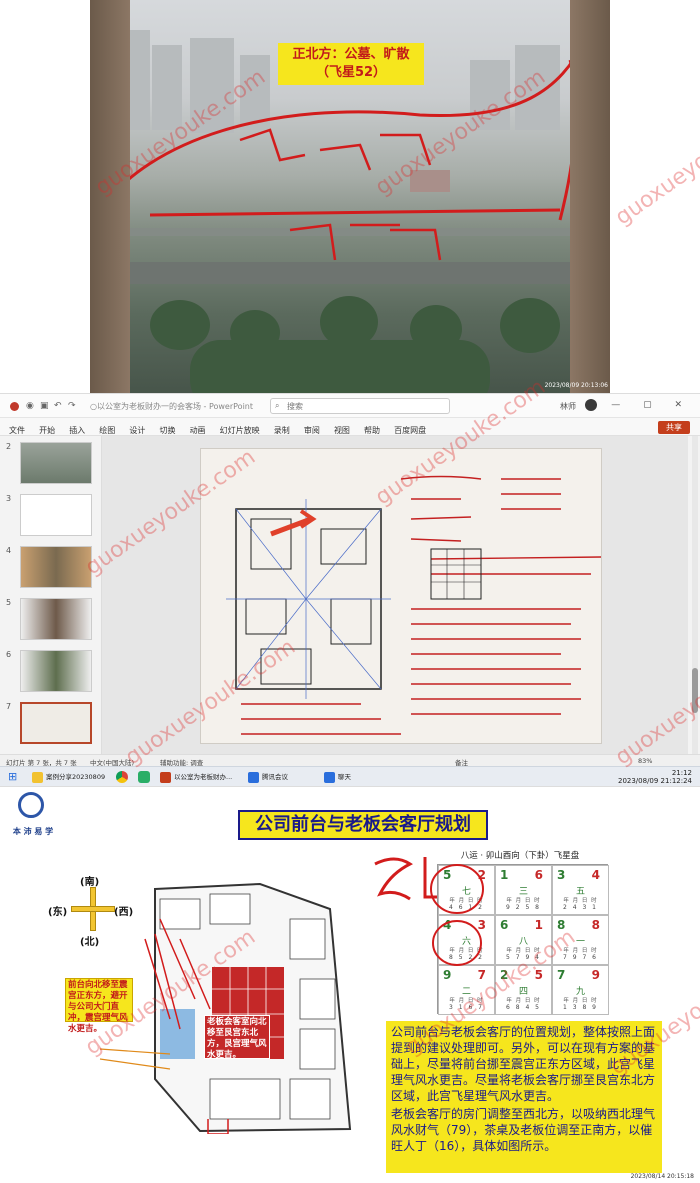 The height and width of the screenshot is (1183, 700). I want to click on taskbar-item-folder: 案例分享20230809, so click(67, 777).